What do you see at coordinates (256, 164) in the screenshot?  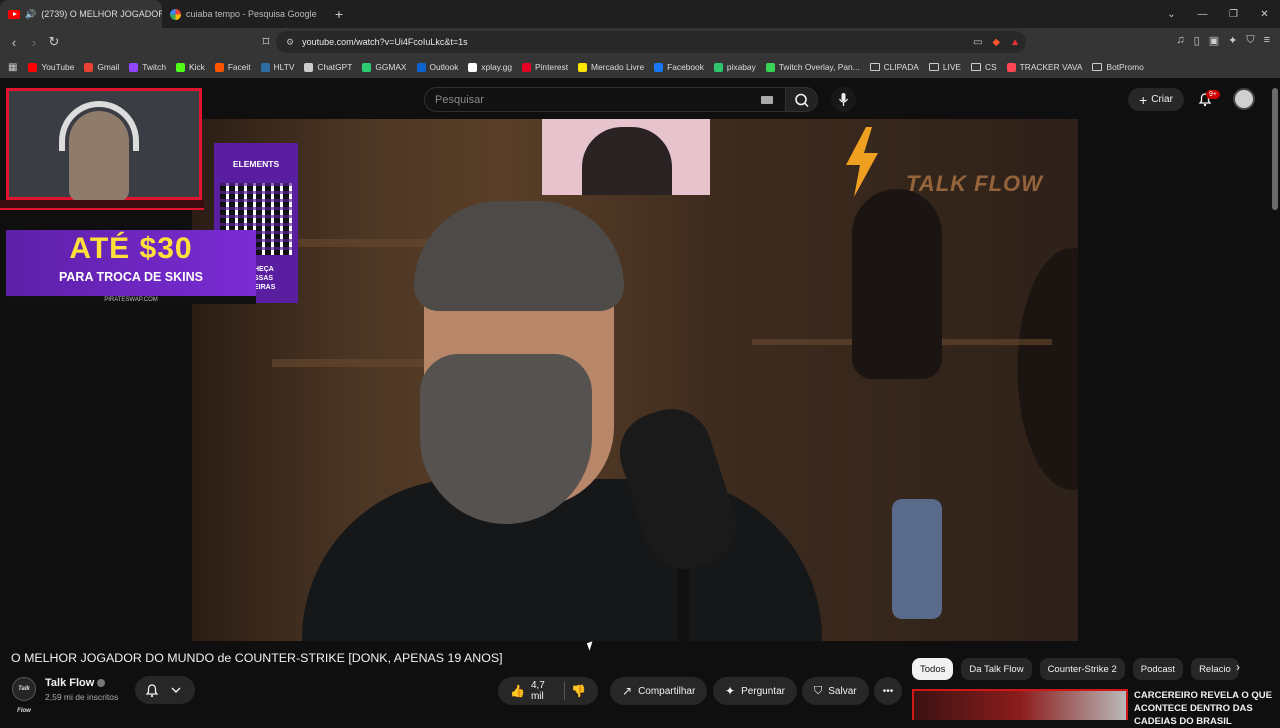 I see `qr-title: ELEMENTS` at bounding box center [256, 164].